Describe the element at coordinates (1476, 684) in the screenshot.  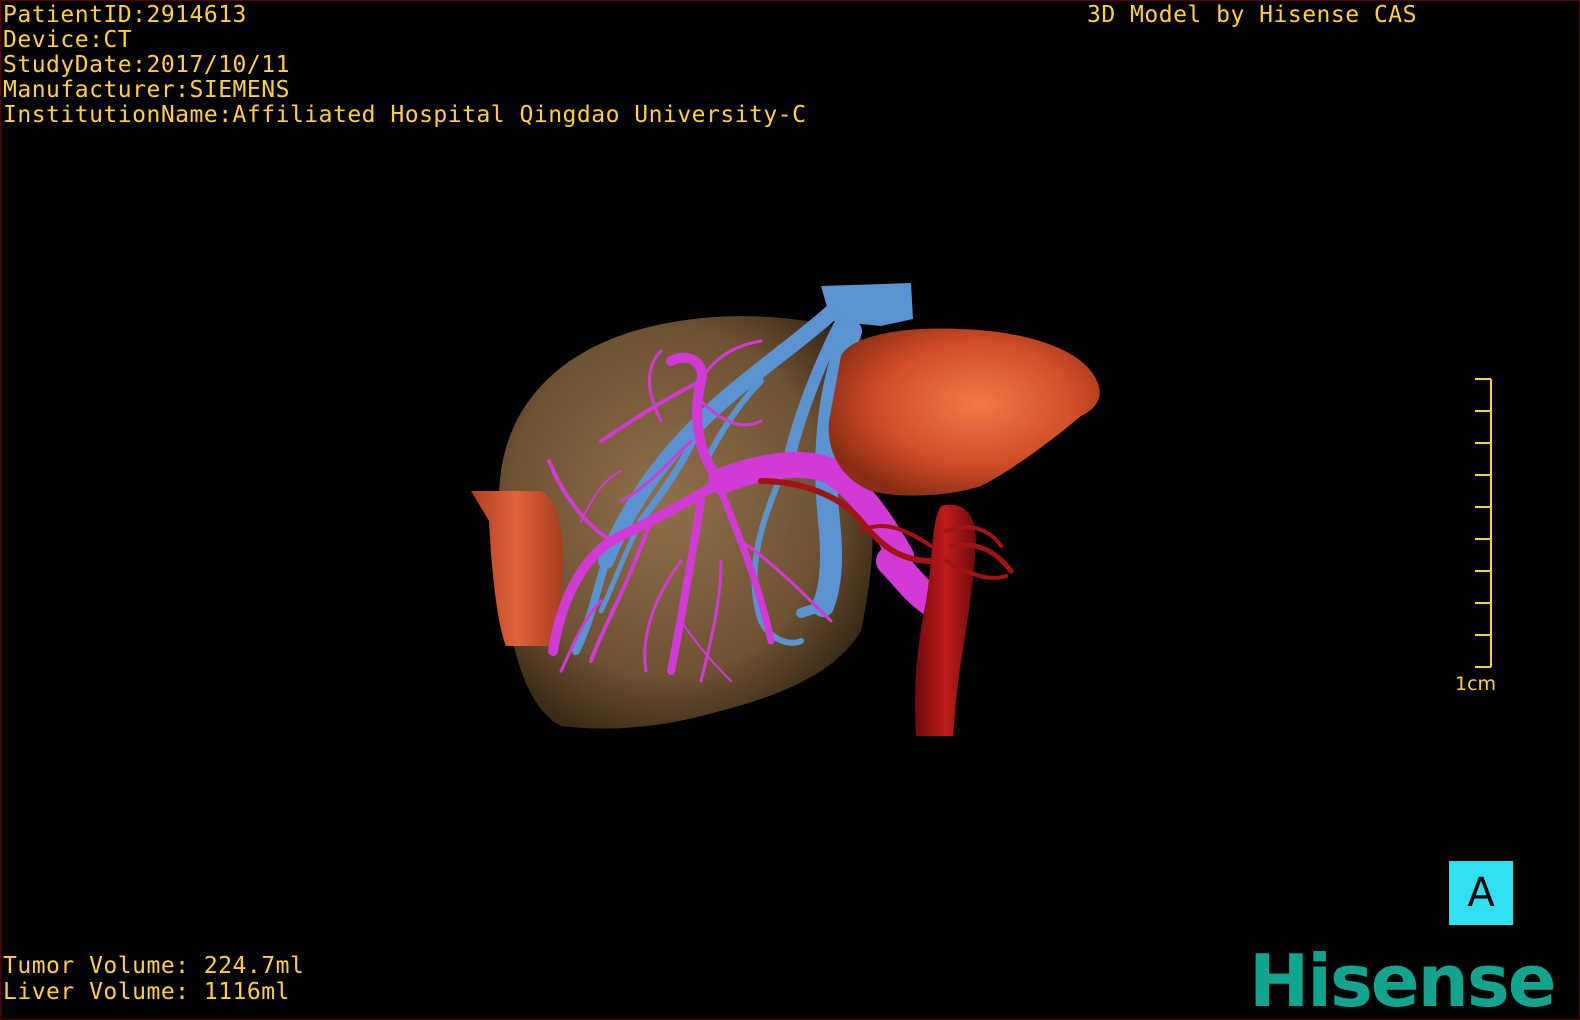
I see `scale-bar-label: 1cm` at that location.